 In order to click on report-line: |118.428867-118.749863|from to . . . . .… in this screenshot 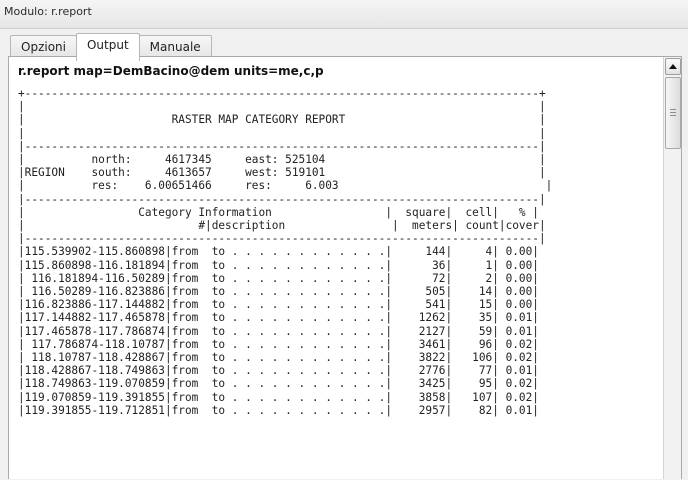, I will do `click(278, 371)`.